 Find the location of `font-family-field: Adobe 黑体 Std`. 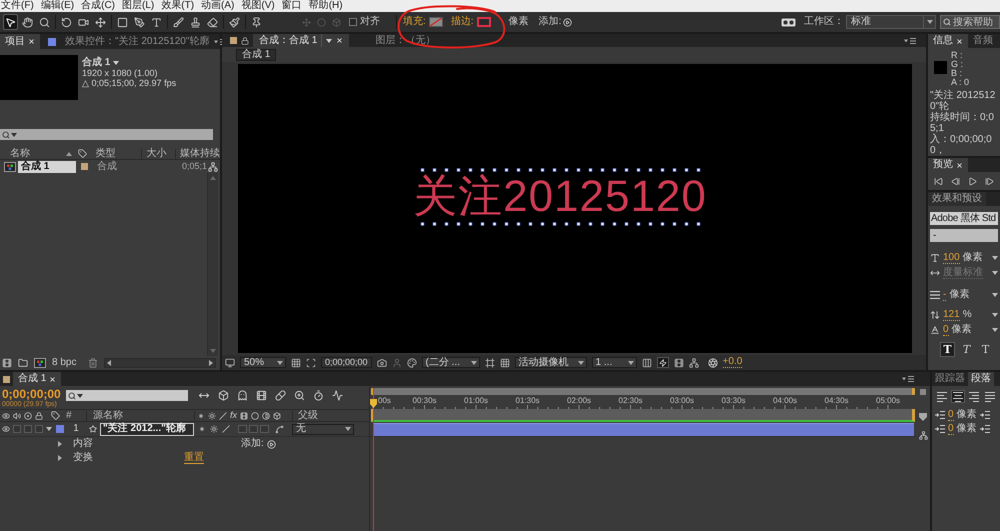

font-family-field: Adobe 黑体 Std is located at coordinates (964, 218).